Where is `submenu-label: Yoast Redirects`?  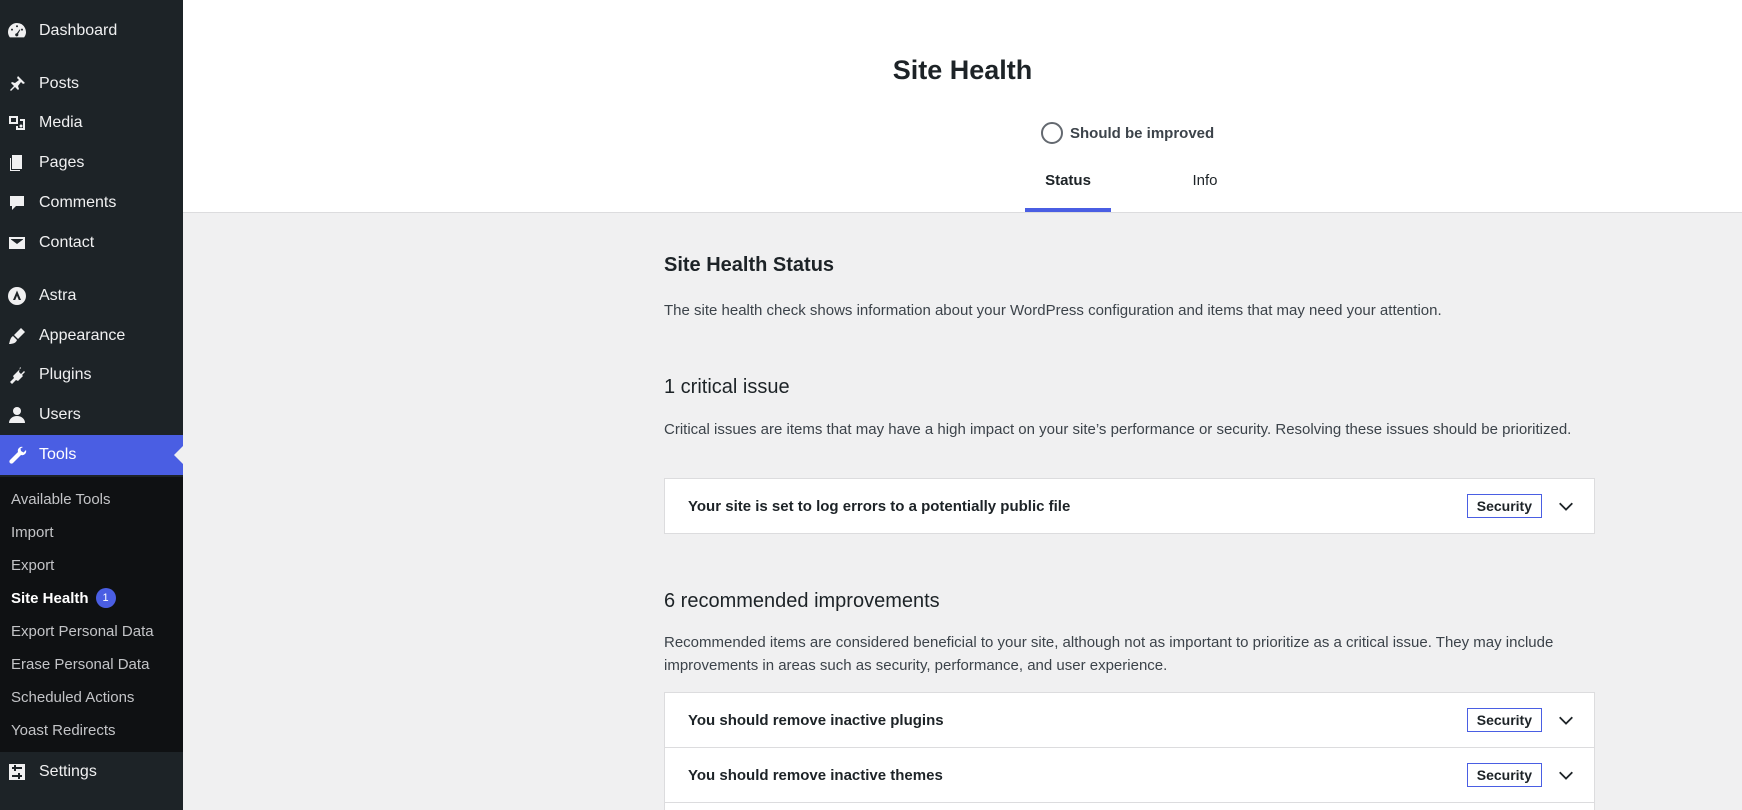
submenu-label: Yoast Redirects is located at coordinates (63, 730).